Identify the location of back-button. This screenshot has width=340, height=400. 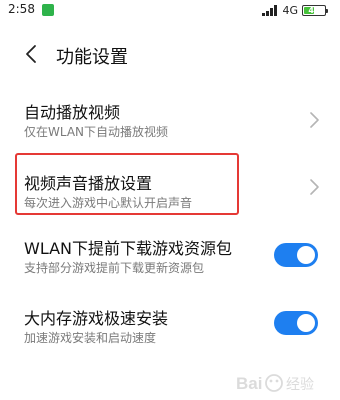
(32, 54).